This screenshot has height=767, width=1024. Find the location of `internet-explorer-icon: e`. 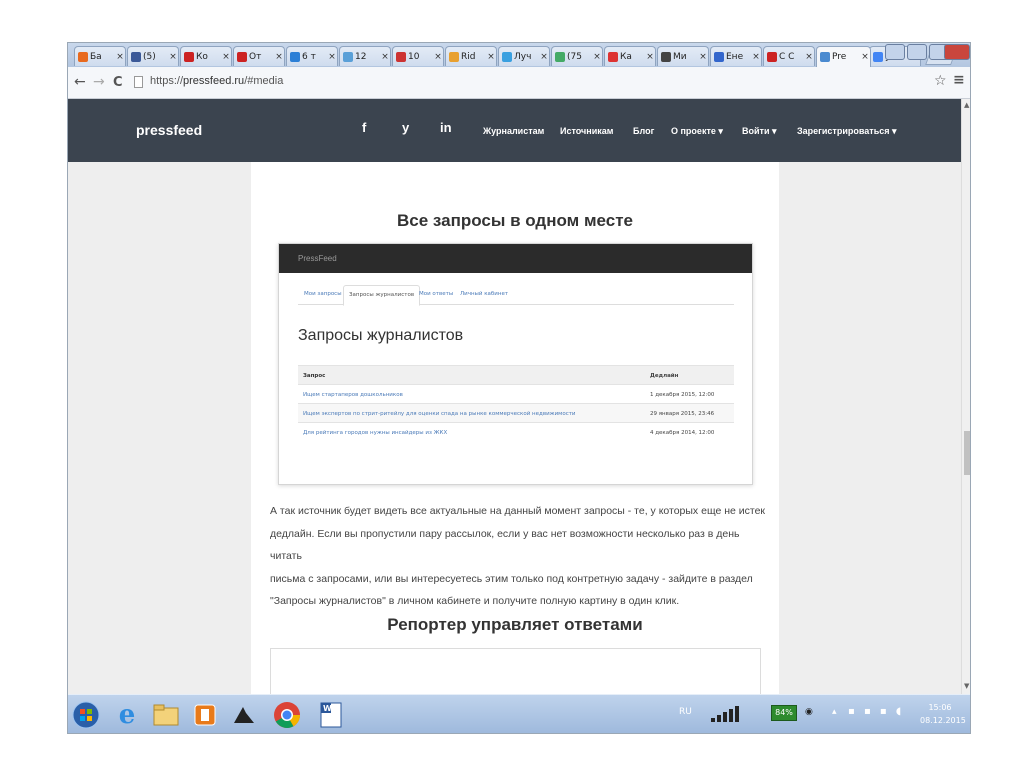

internet-explorer-icon: e is located at coordinates (127, 715).